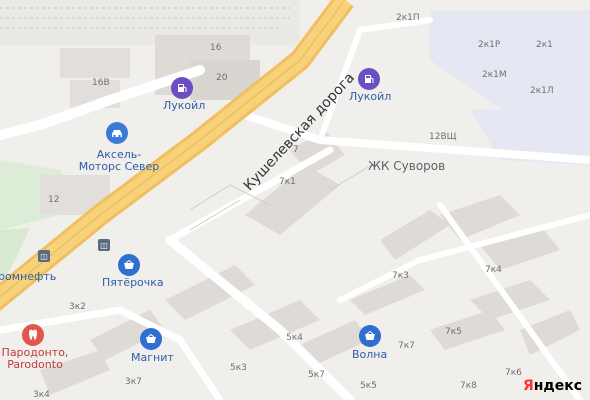 The height and width of the screenshot is (400, 590). What do you see at coordinates (133, 382) in the screenshot?
I see `building-number: 3к7` at bounding box center [133, 382].